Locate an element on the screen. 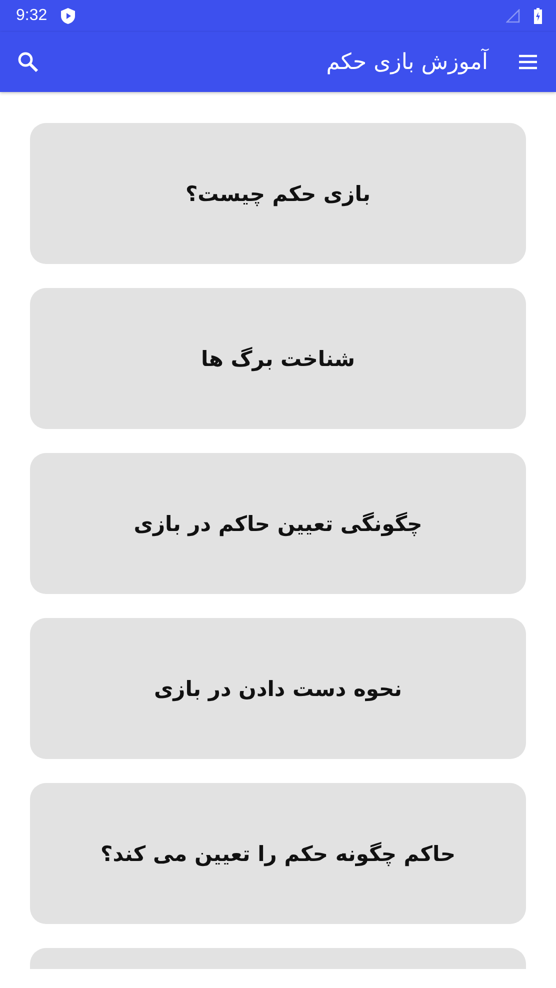 The width and height of the screenshot is (556, 988). lesson-card: بازی حکم چیست؟ is located at coordinates (278, 193).